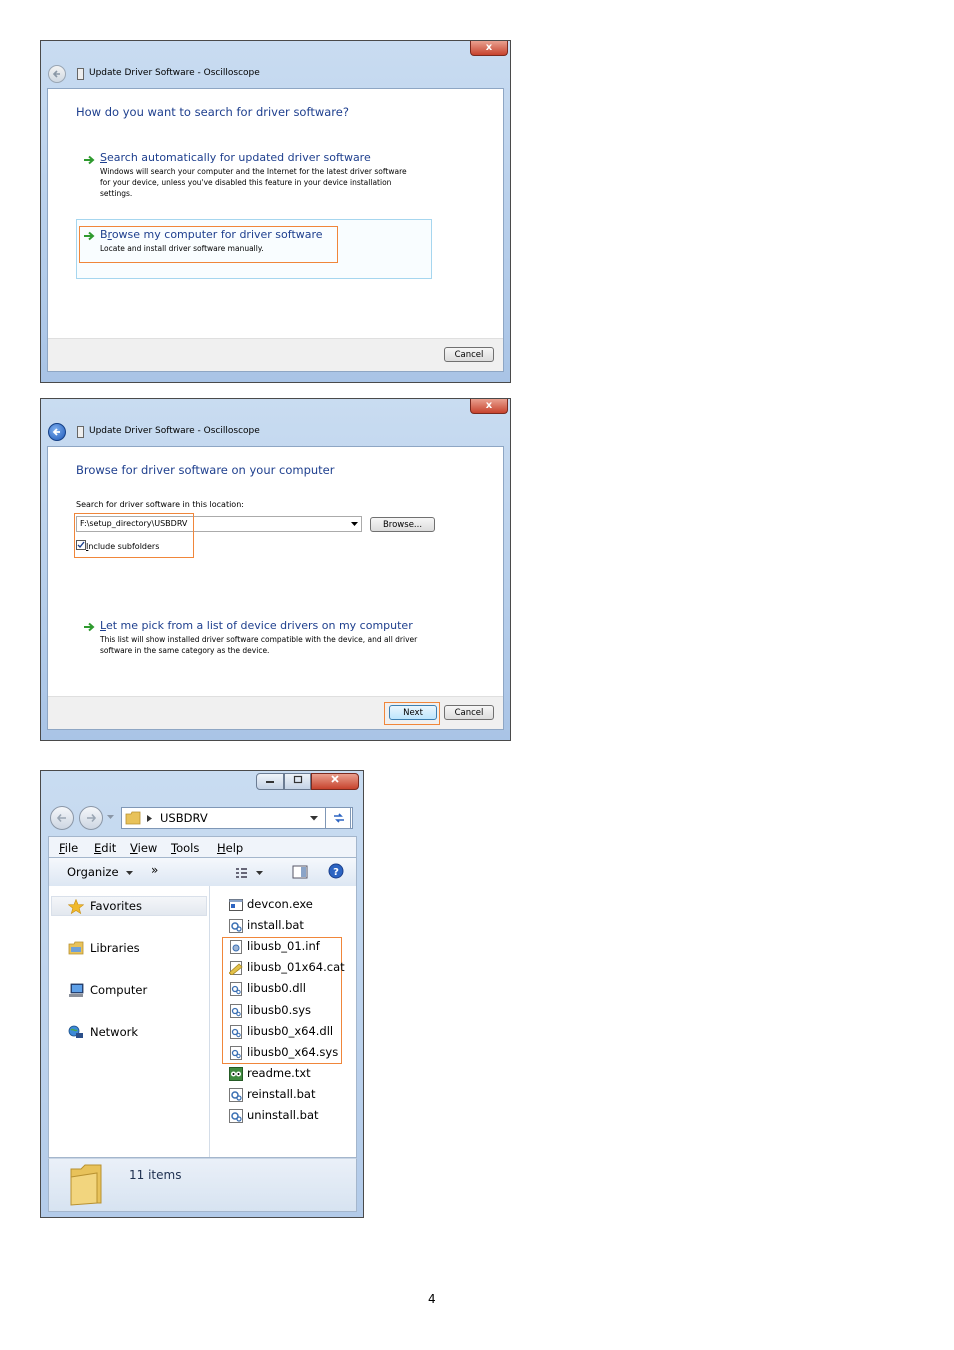 This screenshot has width=954, height=1350. Describe the element at coordinates (275, 354) in the screenshot. I see `button-footer: Cancel` at that location.